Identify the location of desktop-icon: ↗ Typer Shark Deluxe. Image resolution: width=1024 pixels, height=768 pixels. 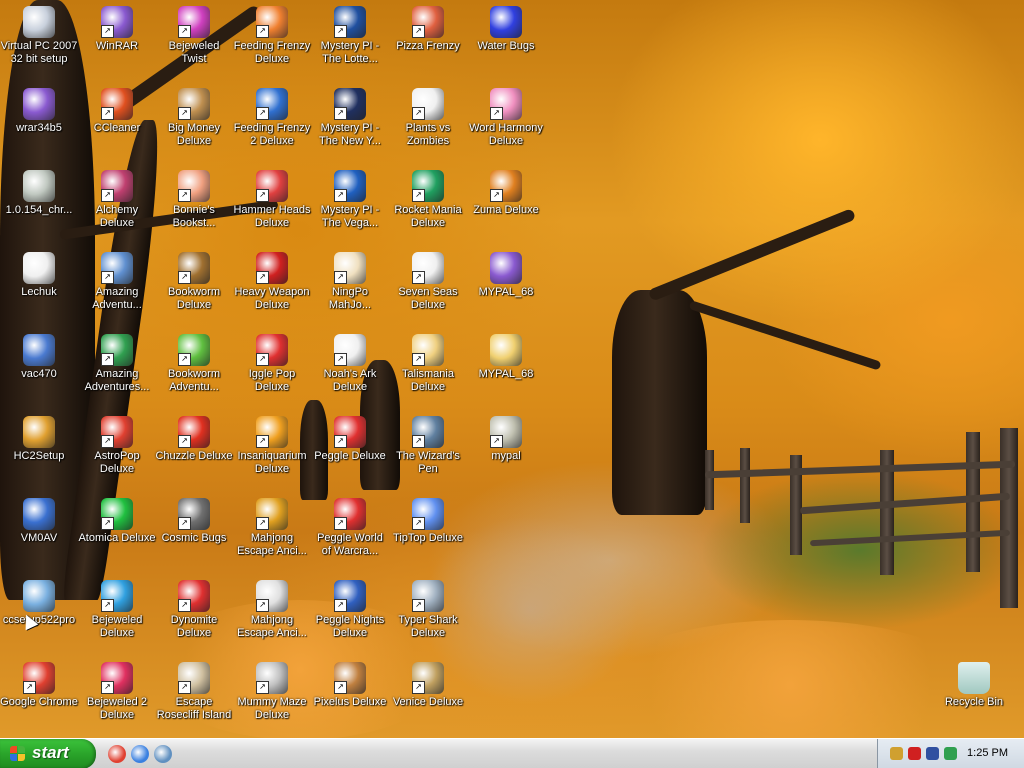
(428, 618).